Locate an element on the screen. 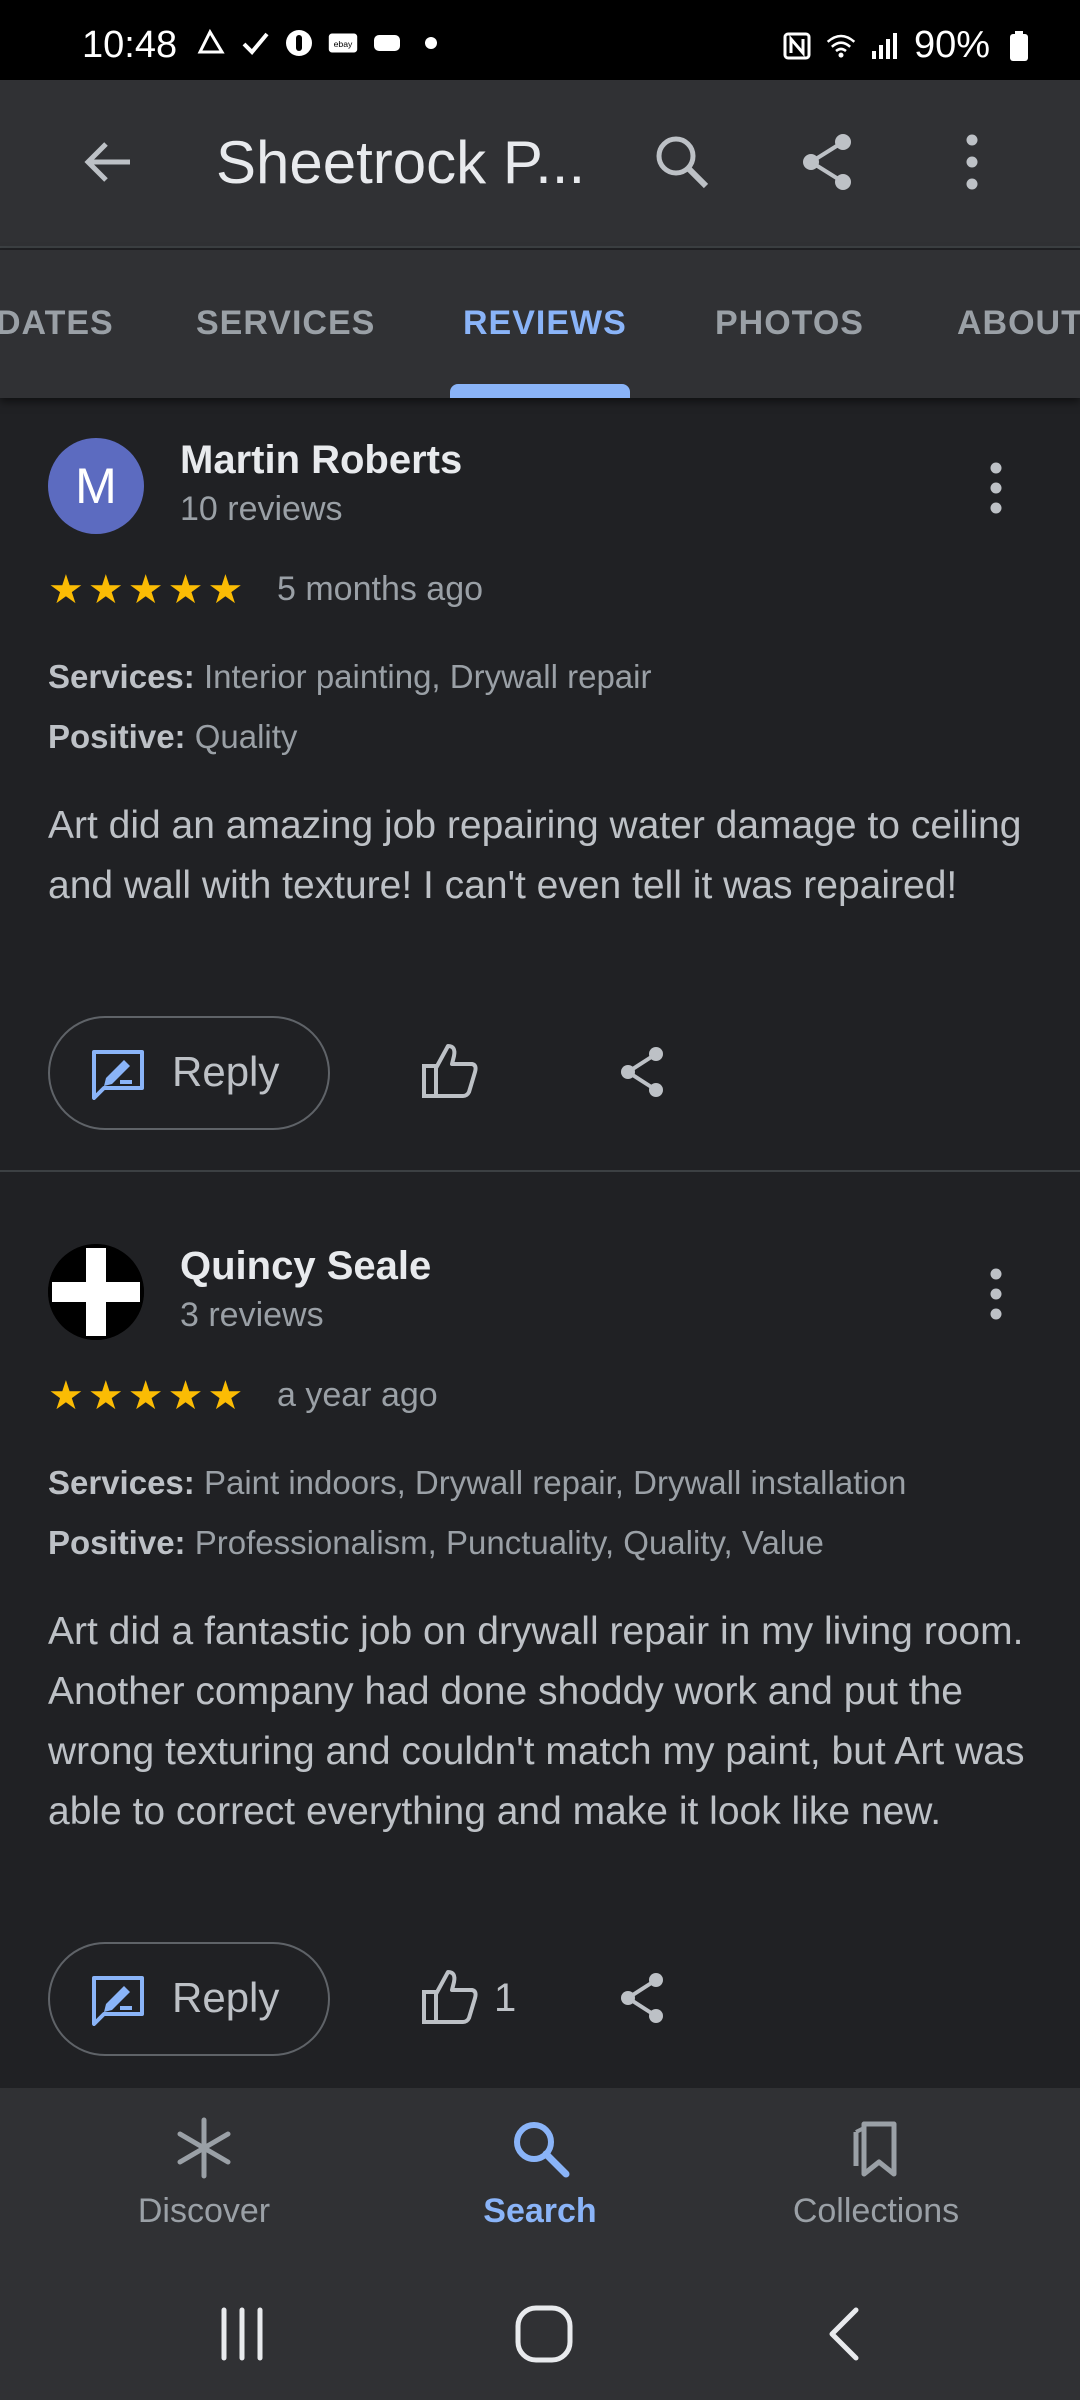 The height and width of the screenshot is (2400, 1080). nav-search-label: Search is located at coordinates (540, 2211).